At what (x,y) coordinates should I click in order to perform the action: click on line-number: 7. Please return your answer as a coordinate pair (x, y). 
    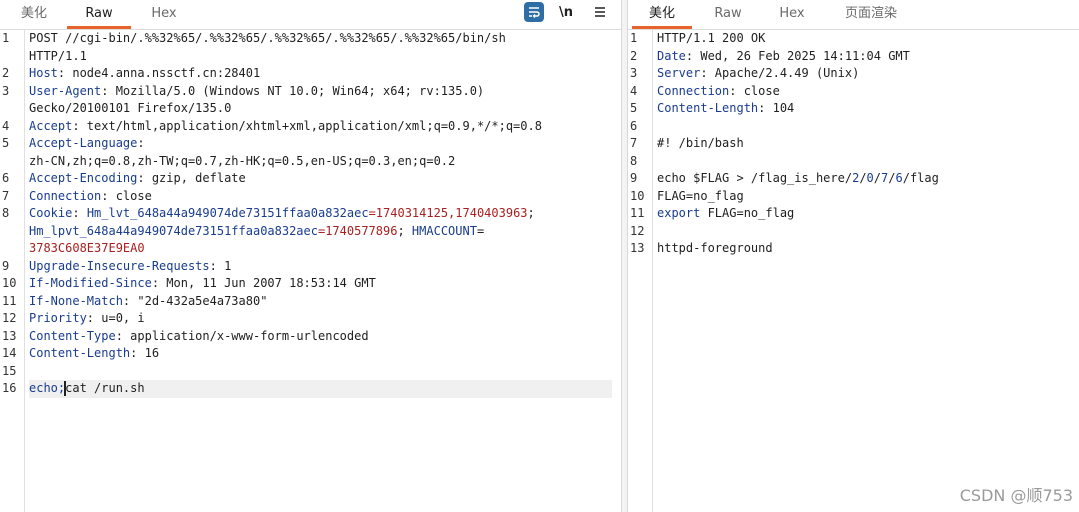
    Looking at the image, I should click on (6, 195).